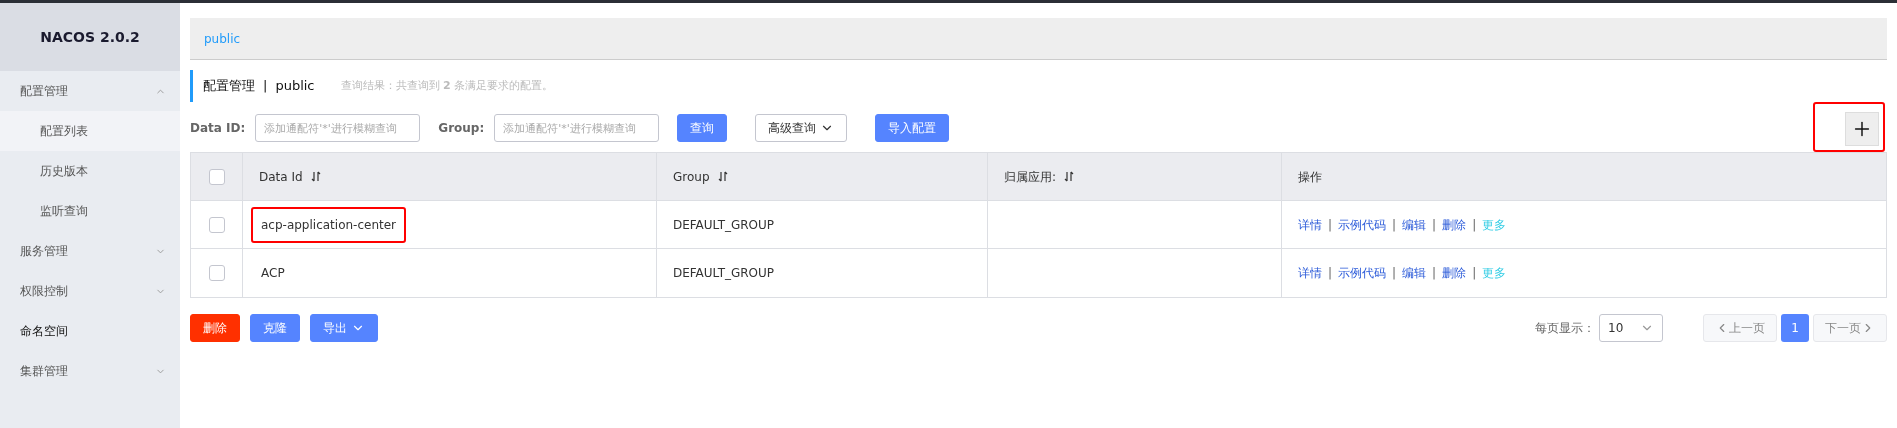  What do you see at coordinates (273, 273) in the screenshot?
I see `table-cell-text: ACP` at bounding box center [273, 273].